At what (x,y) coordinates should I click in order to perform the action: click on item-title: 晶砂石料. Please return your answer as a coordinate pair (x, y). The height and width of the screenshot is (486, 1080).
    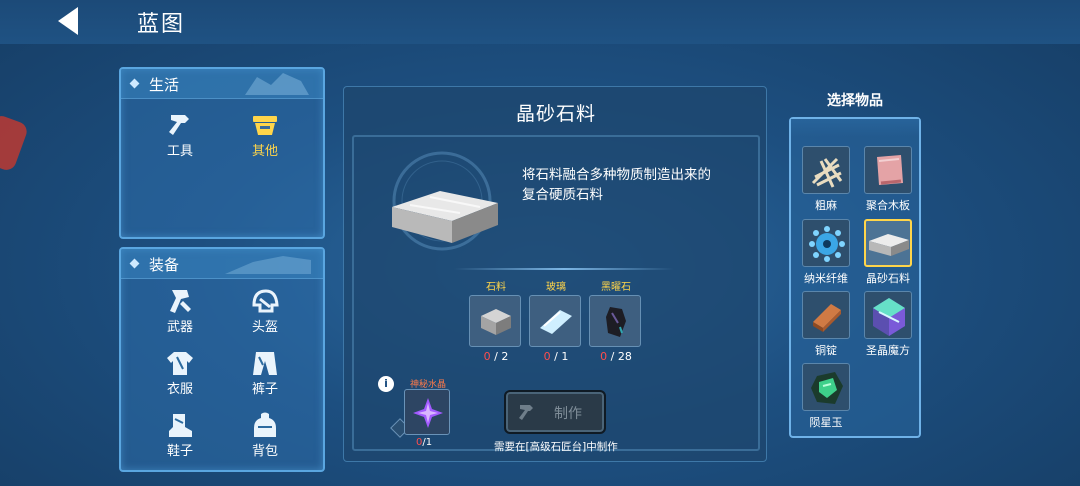
    Looking at the image, I should click on (555, 114).